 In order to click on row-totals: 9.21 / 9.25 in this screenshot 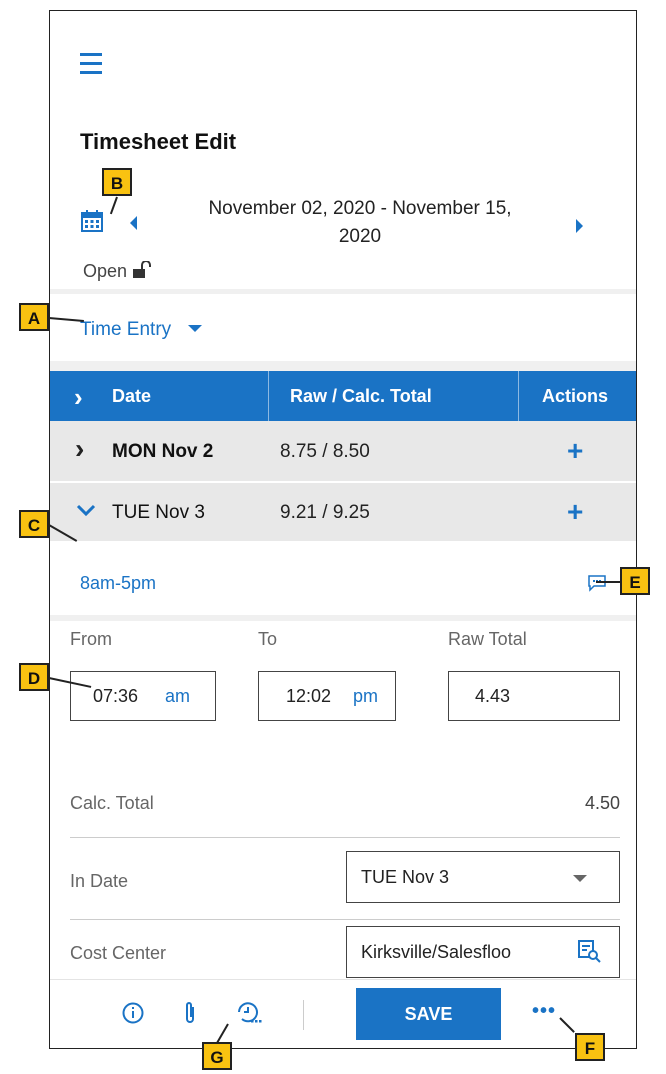, I will do `click(325, 512)`.